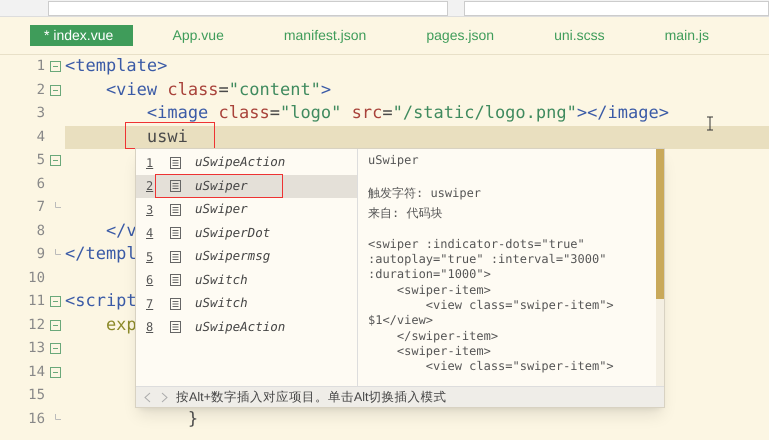 The width and height of the screenshot is (769, 440). Describe the element at coordinates (101, 255) in the screenshot. I see `code-line: </templ` at that location.